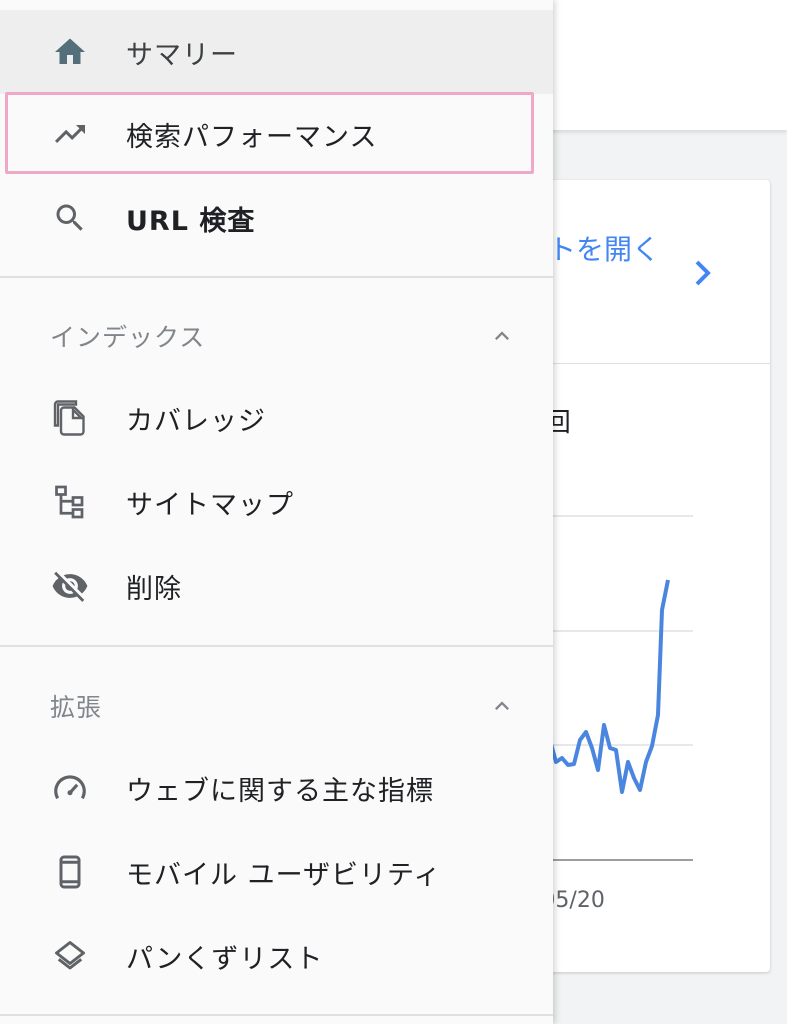  I want to click on nav-item-label: サマリー, so click(182, 55).